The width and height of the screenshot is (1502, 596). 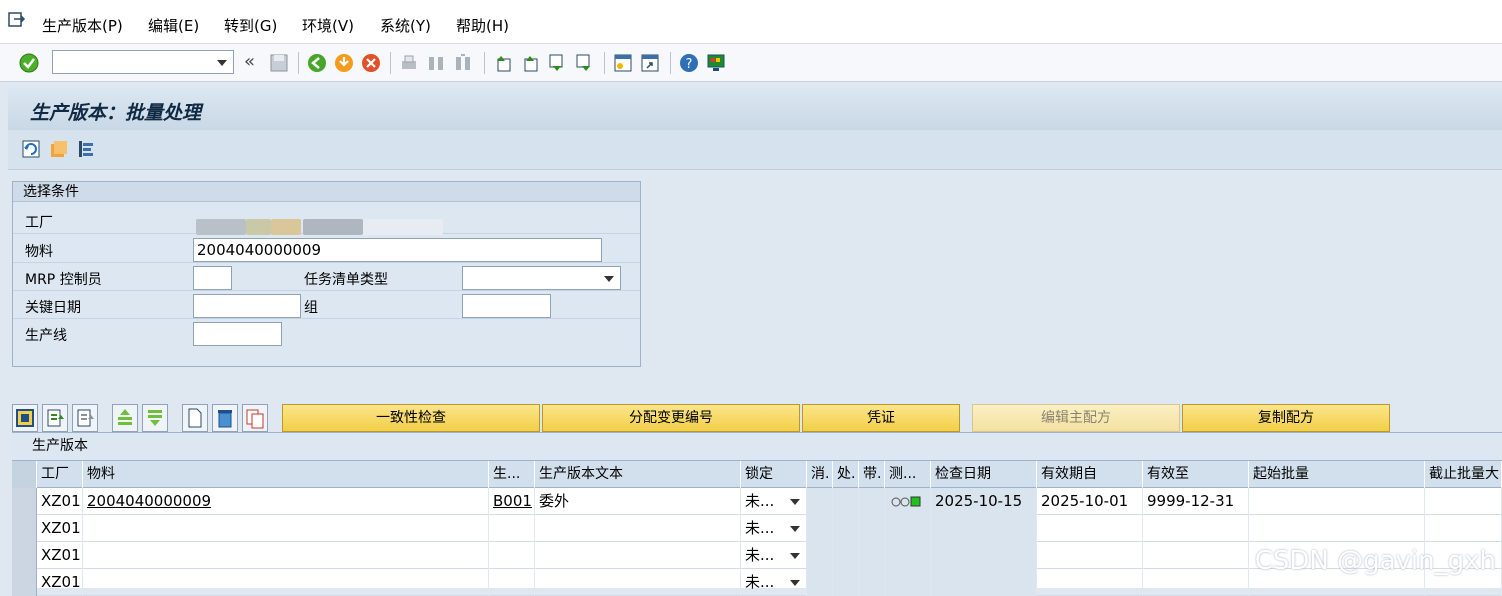 I want to click on header-plant: 工厂, so click(x=60, y=474).